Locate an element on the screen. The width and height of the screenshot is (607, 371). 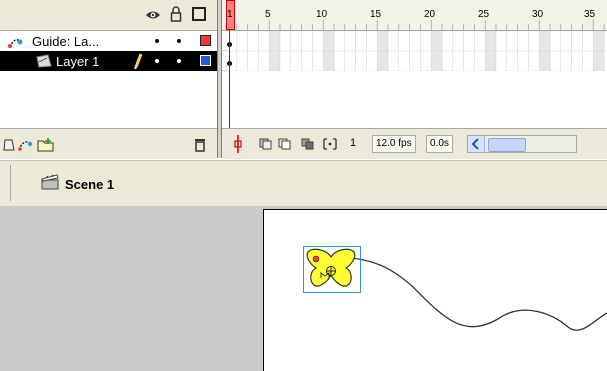
insert-layer-icon is located at coordinates (9, 145).